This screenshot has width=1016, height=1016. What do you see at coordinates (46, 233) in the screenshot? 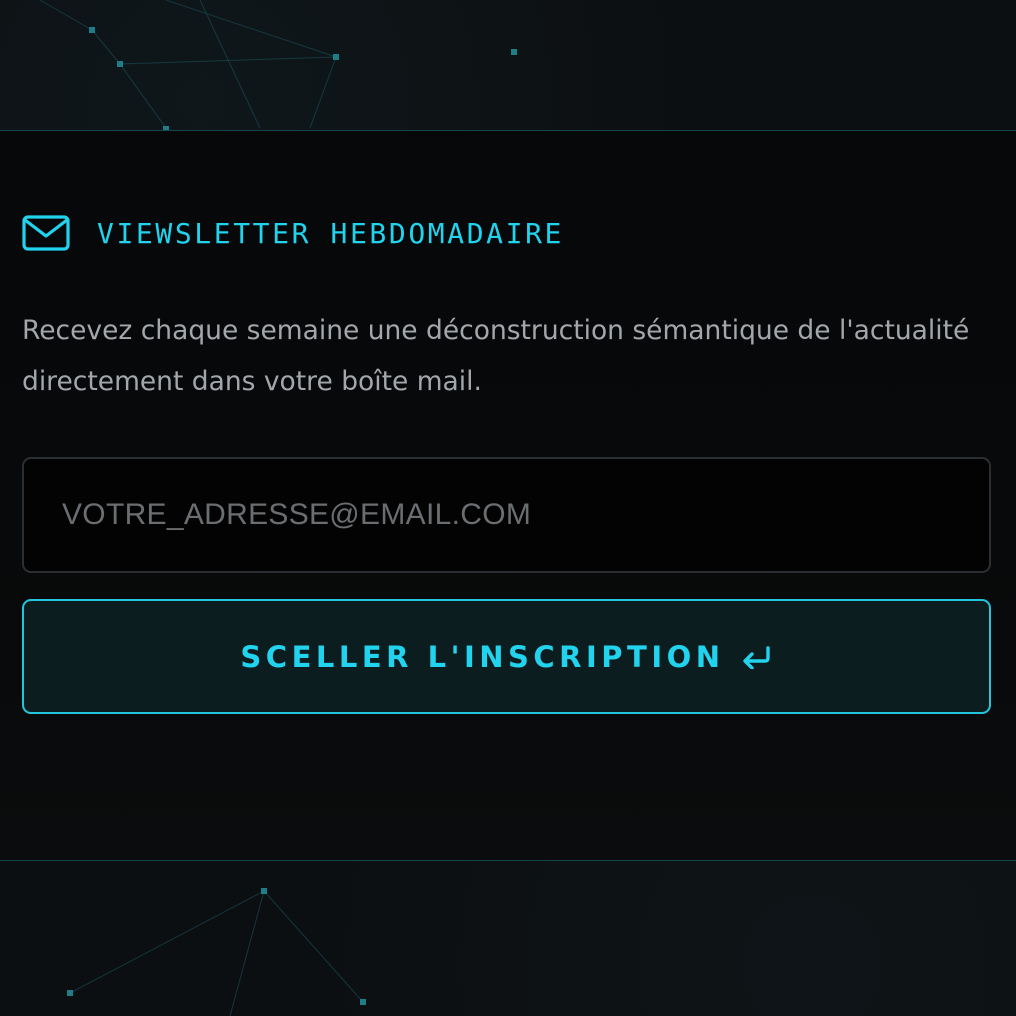
I see `mail-icon` at bounding box center [46, 233].